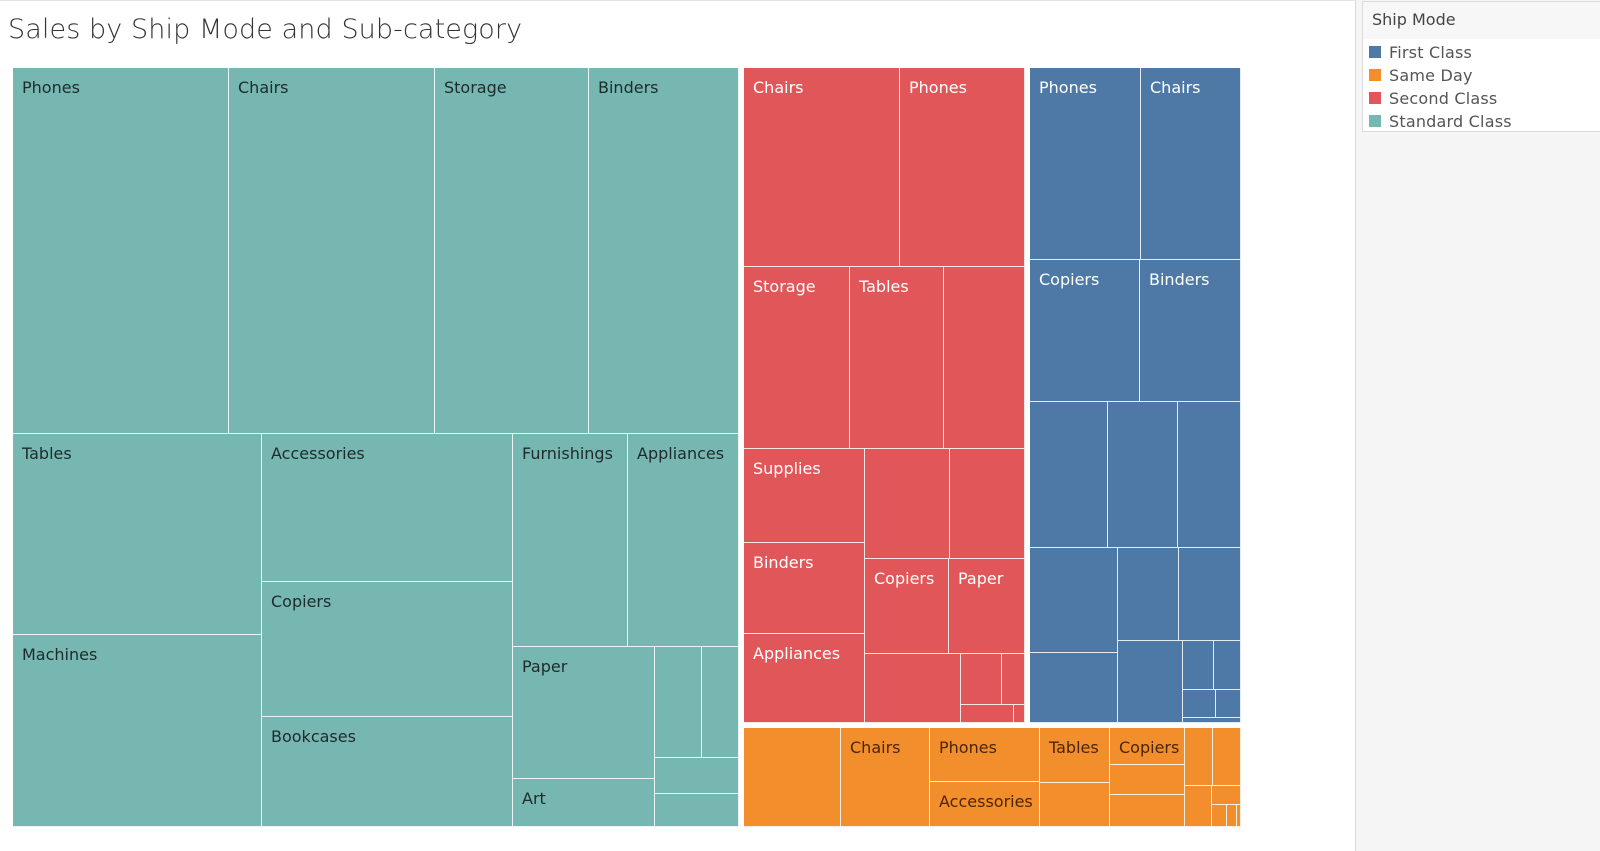 The height and width of the screenshot is (851, 1600). Describe the element at coordinates (678, 702) in the screenshot. I see `treemap-cell-standard-class-envelopes` at that location.